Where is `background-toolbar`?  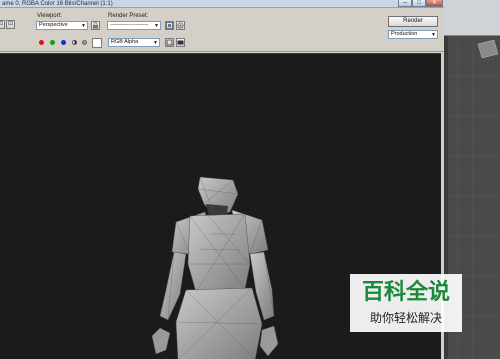
background-toolbar is located at coordinates (472, 18).